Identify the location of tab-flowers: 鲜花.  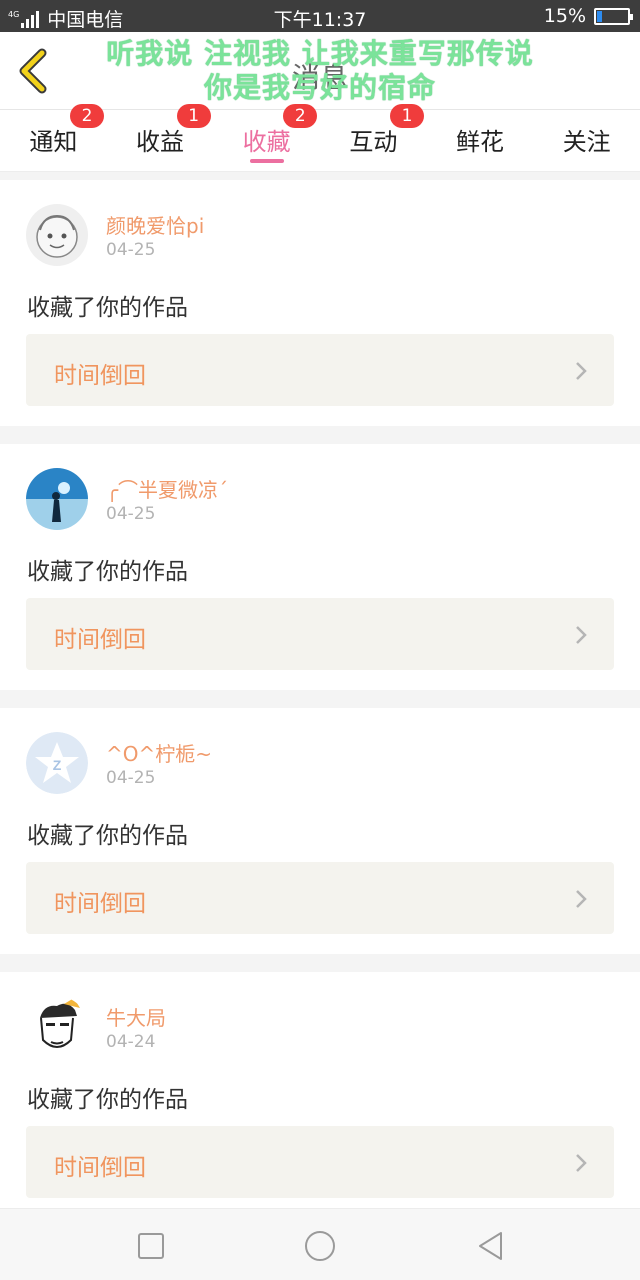
(480, 140).